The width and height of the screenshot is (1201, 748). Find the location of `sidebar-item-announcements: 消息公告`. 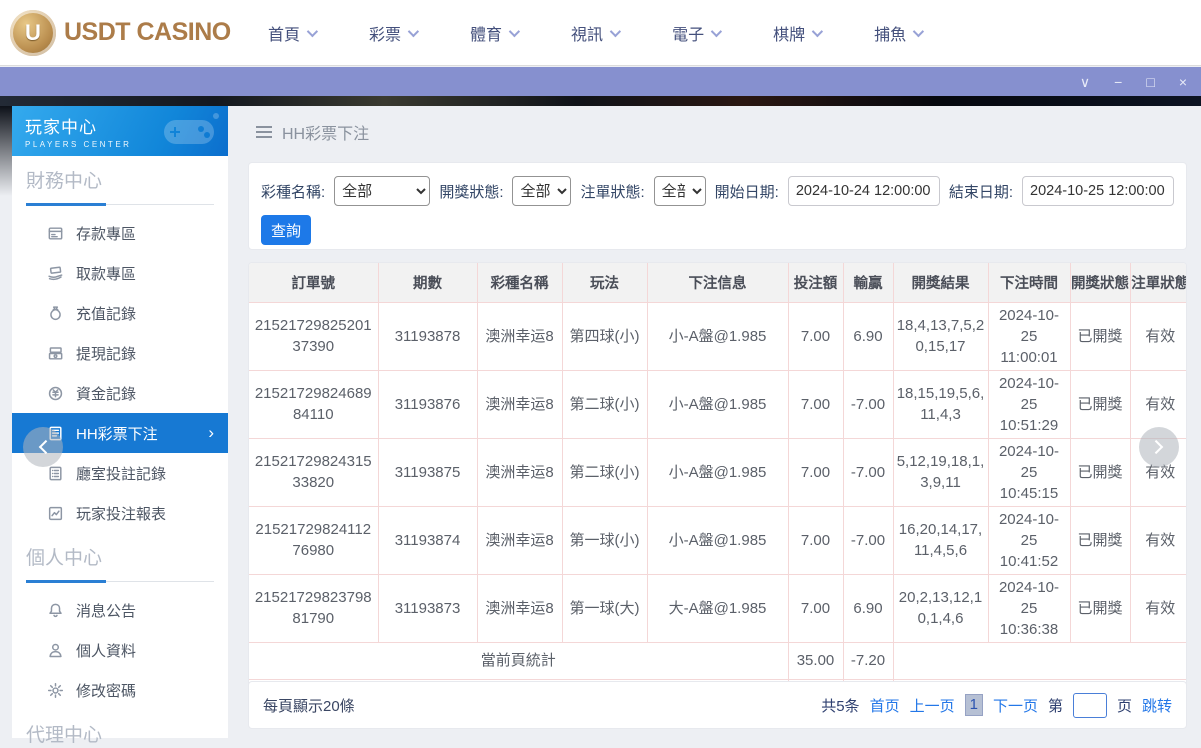

sidebar-item-announcements: 消息公告 is located at coordinates (120, 610).